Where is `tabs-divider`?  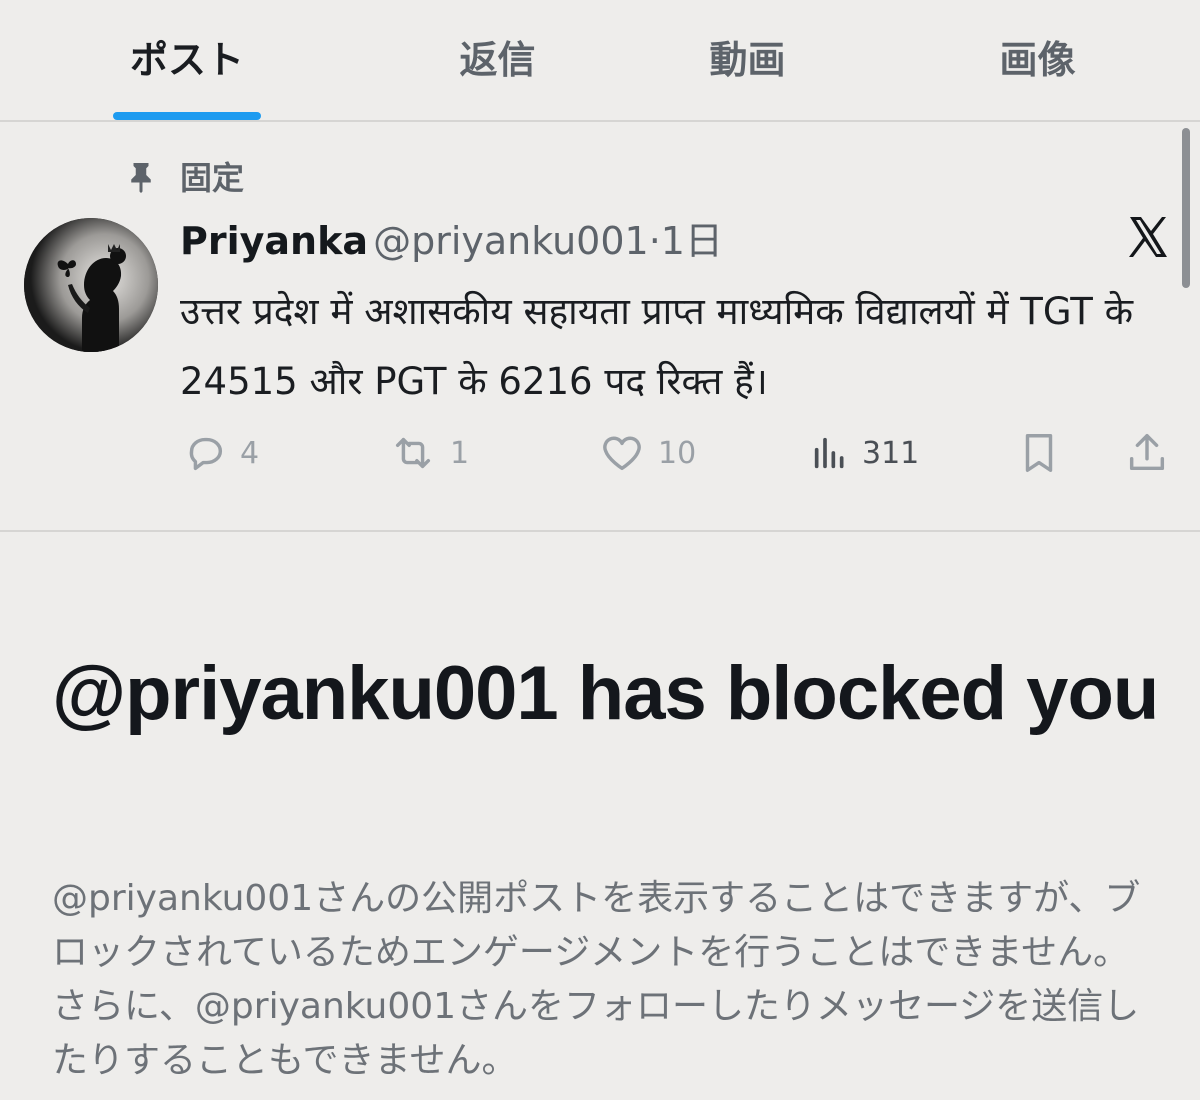
tabs-divider is located at coordinates (600, 121).